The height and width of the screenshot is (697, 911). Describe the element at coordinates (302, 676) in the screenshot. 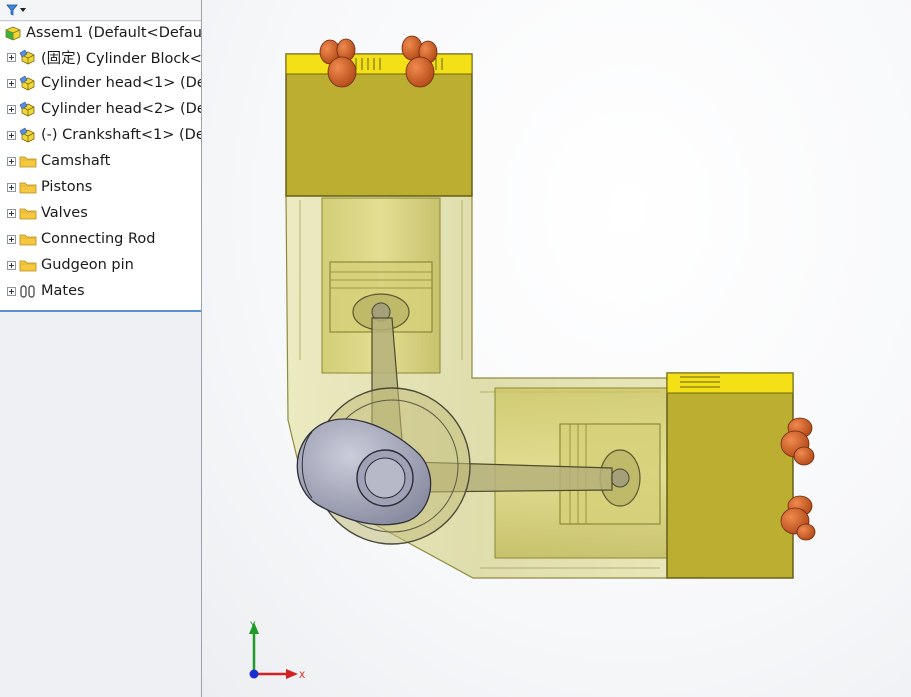

I see `triad-x-label: X` at that location.